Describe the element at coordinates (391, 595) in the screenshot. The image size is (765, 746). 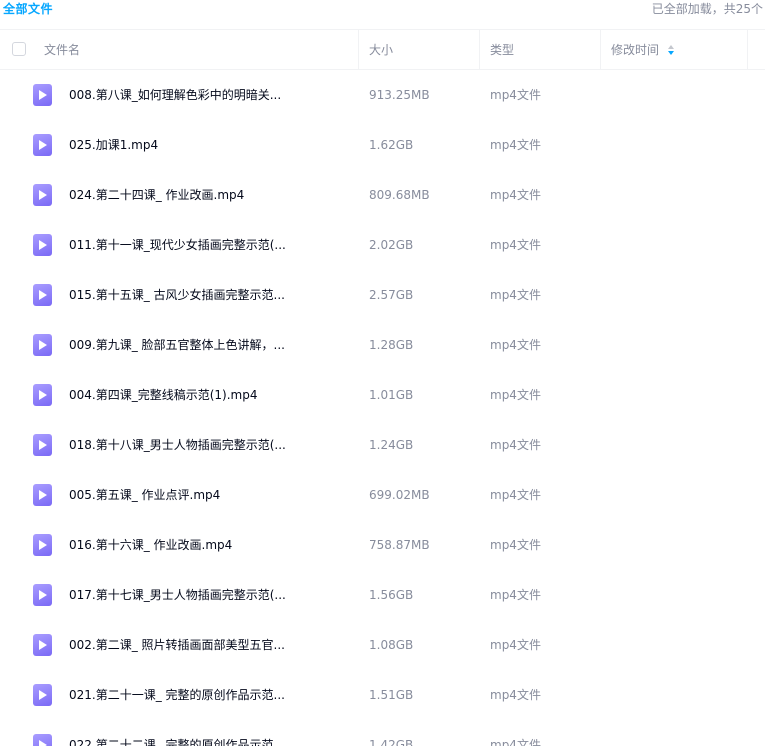
I see `file-size: 1.56GB` at that location.